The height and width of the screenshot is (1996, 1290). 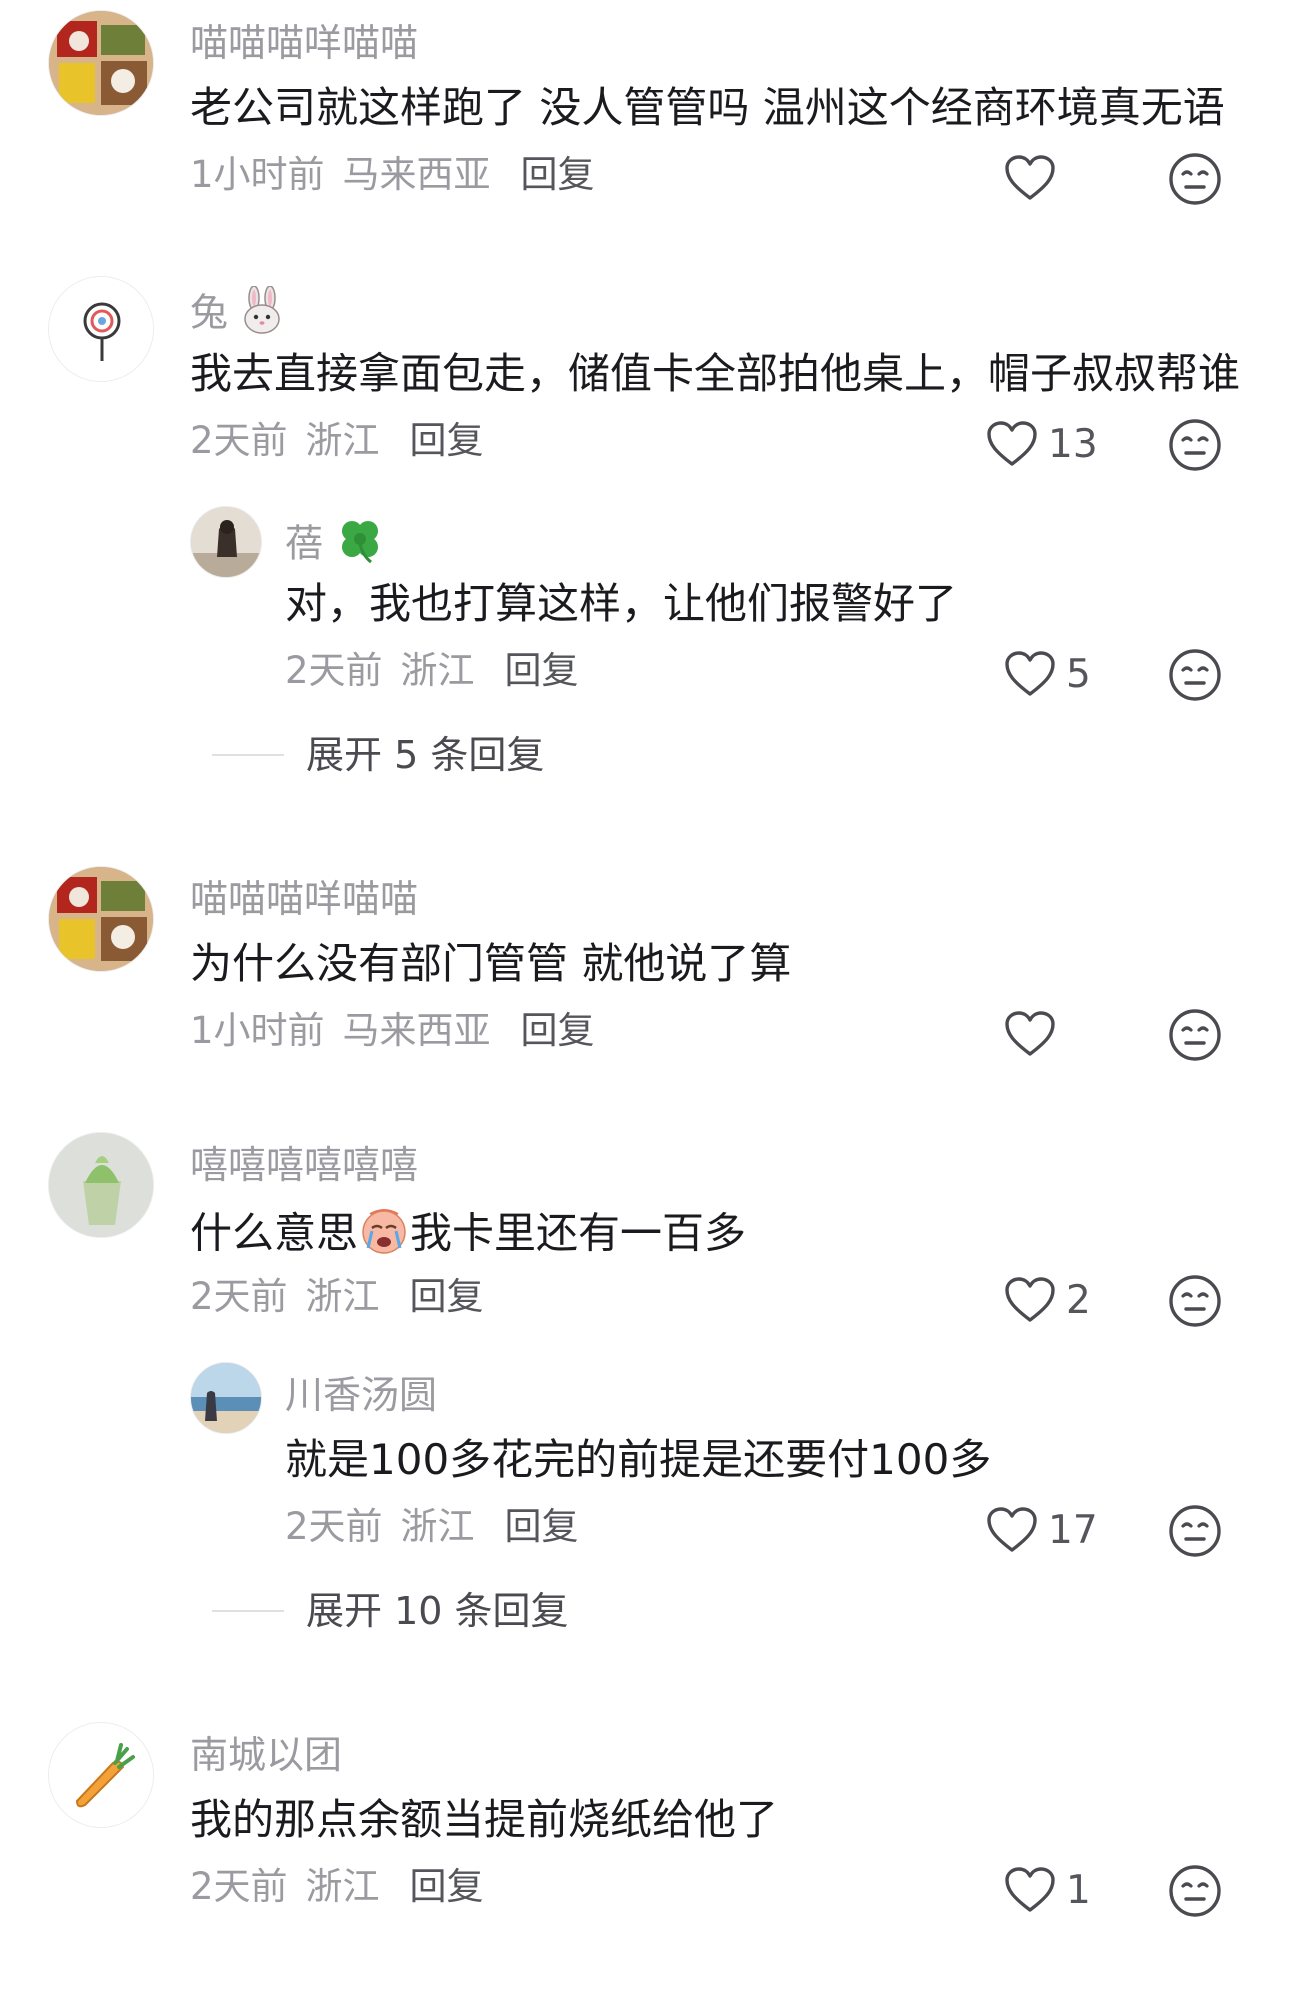 I want to click on like-count: 17, so click(x=1073, y=1530).